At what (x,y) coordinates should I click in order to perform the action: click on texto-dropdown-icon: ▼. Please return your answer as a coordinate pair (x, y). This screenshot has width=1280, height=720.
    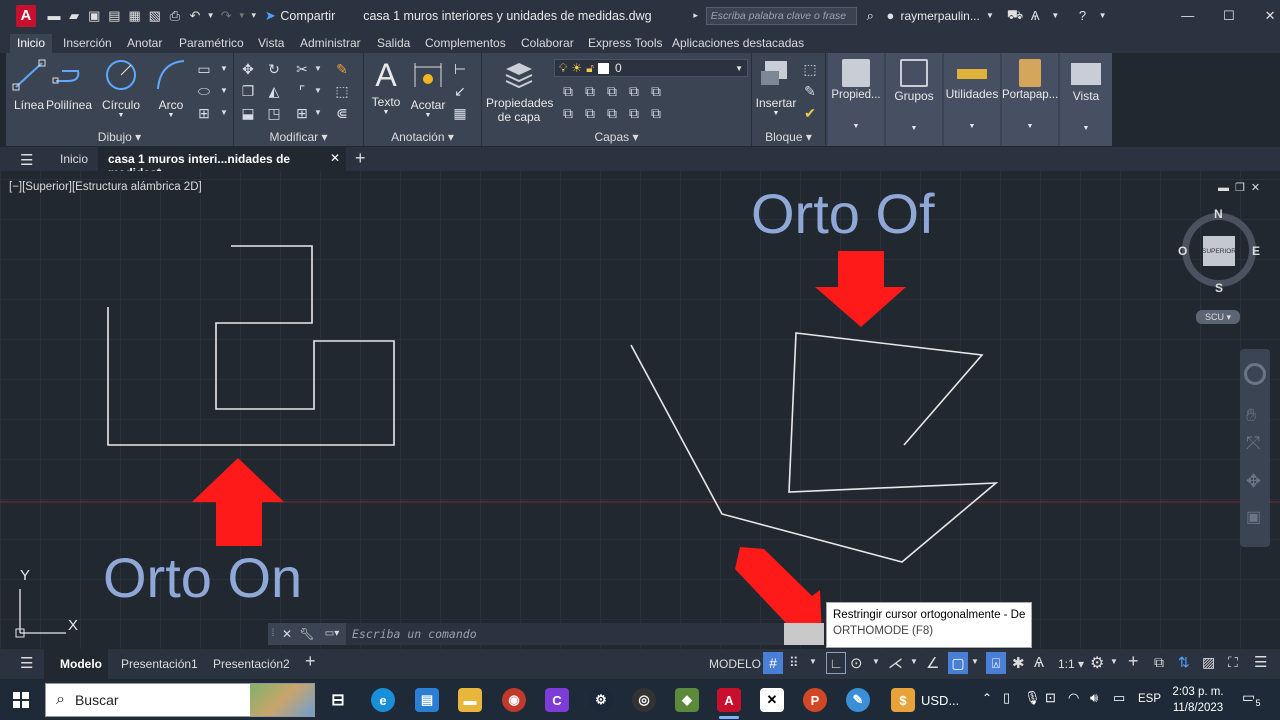
    Looking at the image, I should click on (386, 112).